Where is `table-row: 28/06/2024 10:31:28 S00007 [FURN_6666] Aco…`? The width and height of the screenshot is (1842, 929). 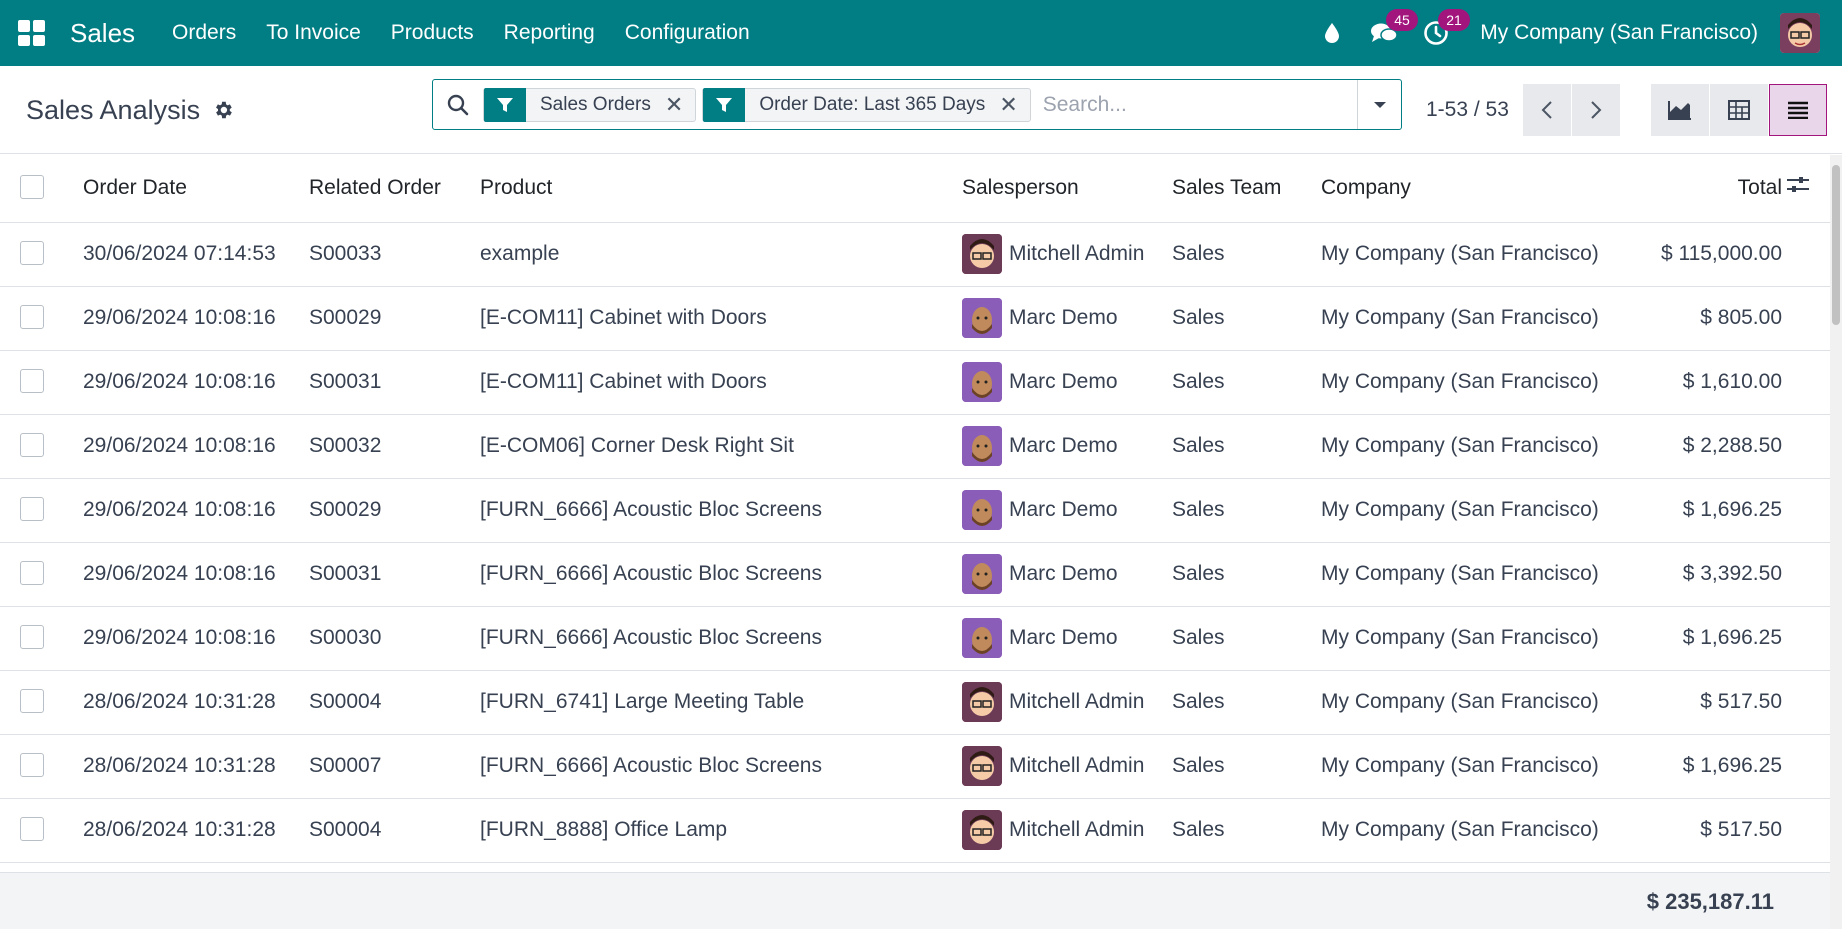
table-row: 28/06/2024 10:31:28 S00007 [FURN_6666] Aco… is located at coordinates (915, 766).